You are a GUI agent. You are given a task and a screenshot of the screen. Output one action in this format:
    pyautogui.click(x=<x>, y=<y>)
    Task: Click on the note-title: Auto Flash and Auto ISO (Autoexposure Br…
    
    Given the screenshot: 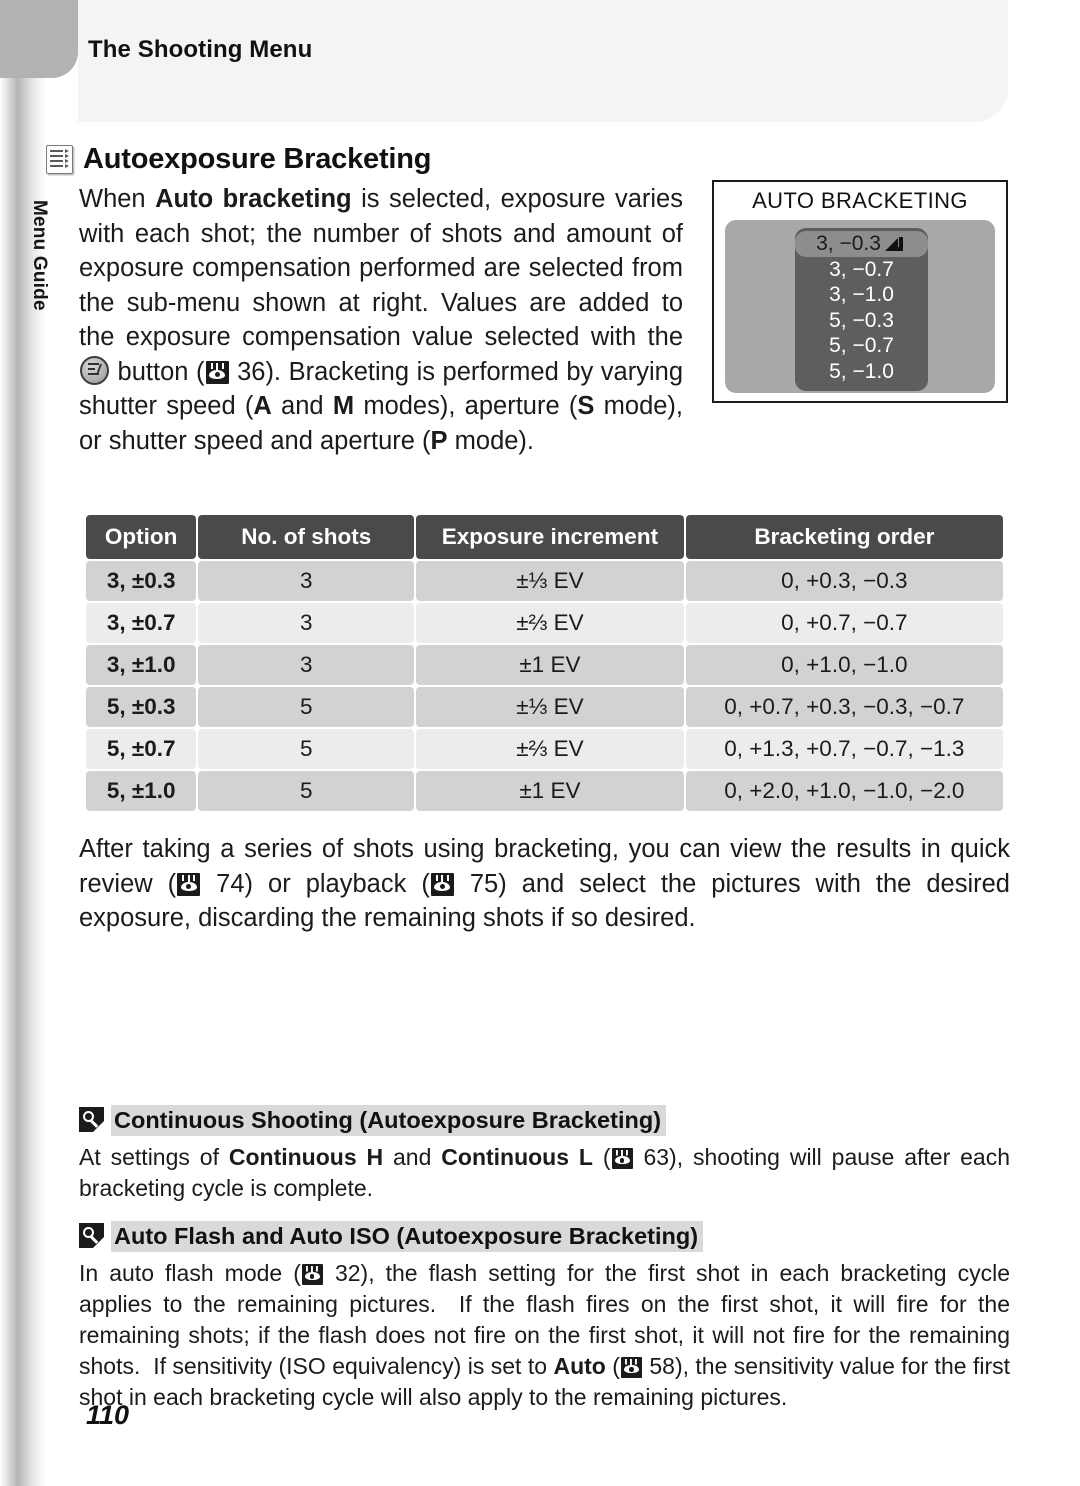 What is the action you would take?
    pyautogui.click(x=407, y=1236)
    